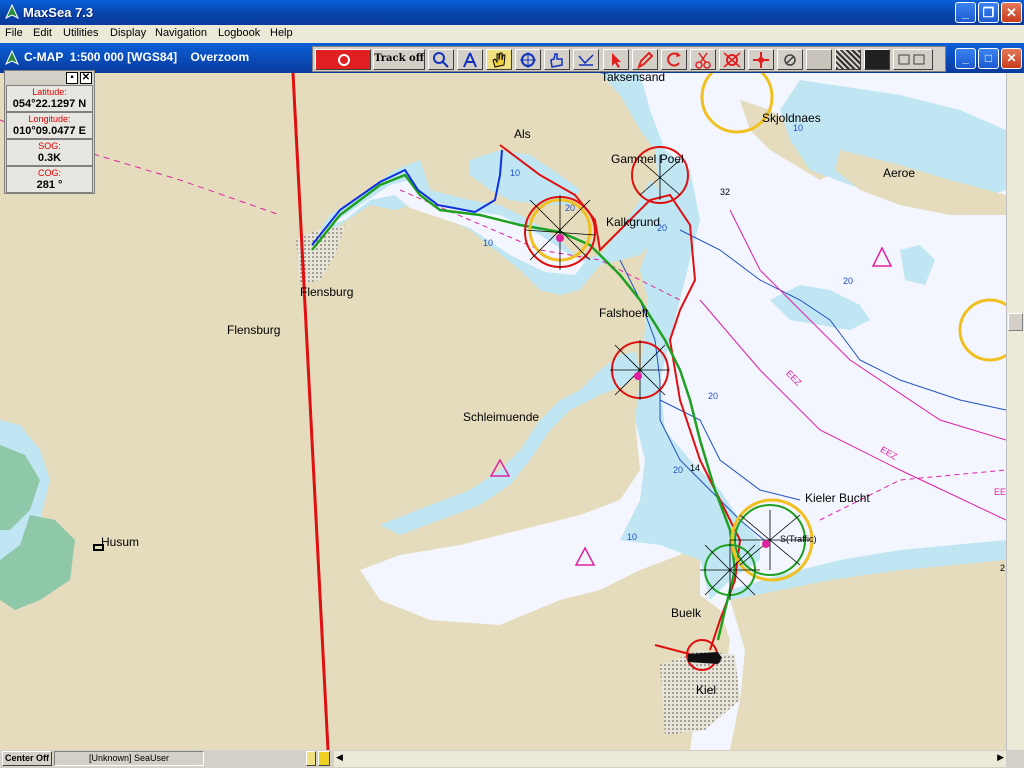  Describe the element at coordinates (988, 58) in the screenshot. I see `chart-maximize-button: □` at that location.